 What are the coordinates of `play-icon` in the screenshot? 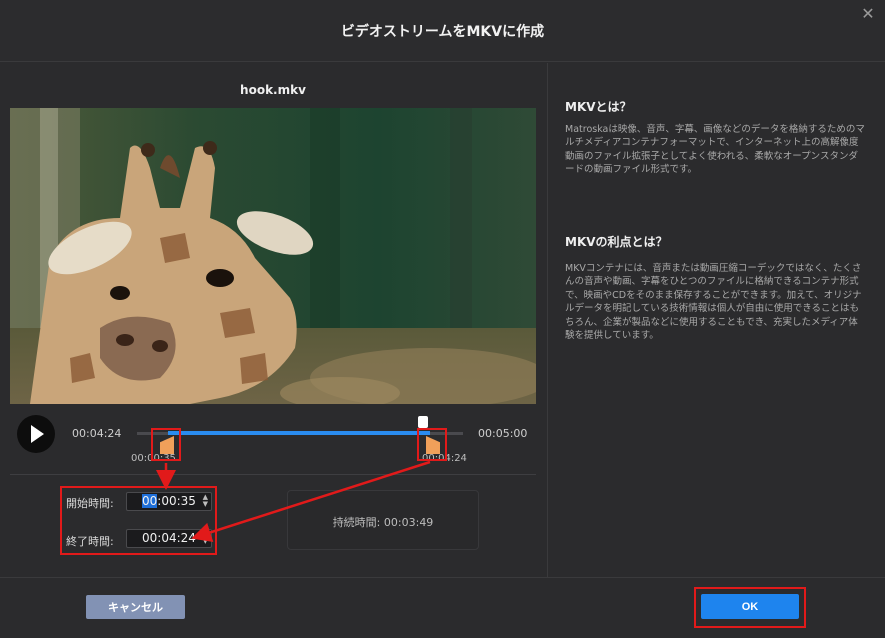 It's located at (37, 434).